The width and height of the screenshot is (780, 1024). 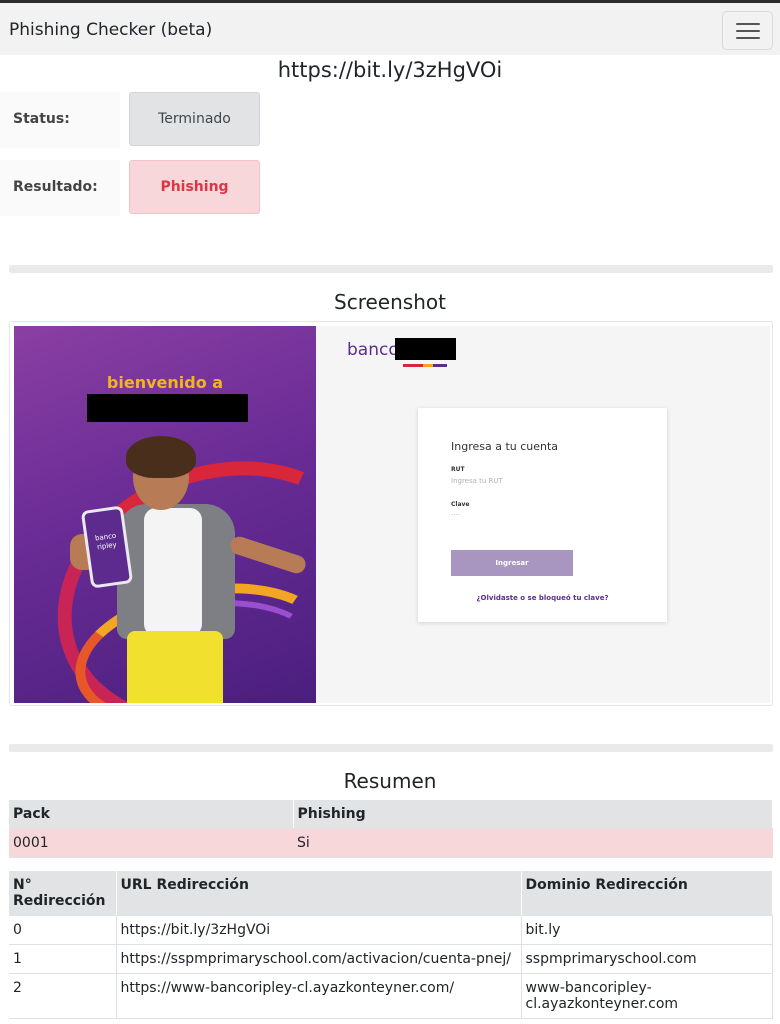 I want to click on table-cell: www-bancoripley-cl.ayazkonteyner.com, so click(x=647, y=996).